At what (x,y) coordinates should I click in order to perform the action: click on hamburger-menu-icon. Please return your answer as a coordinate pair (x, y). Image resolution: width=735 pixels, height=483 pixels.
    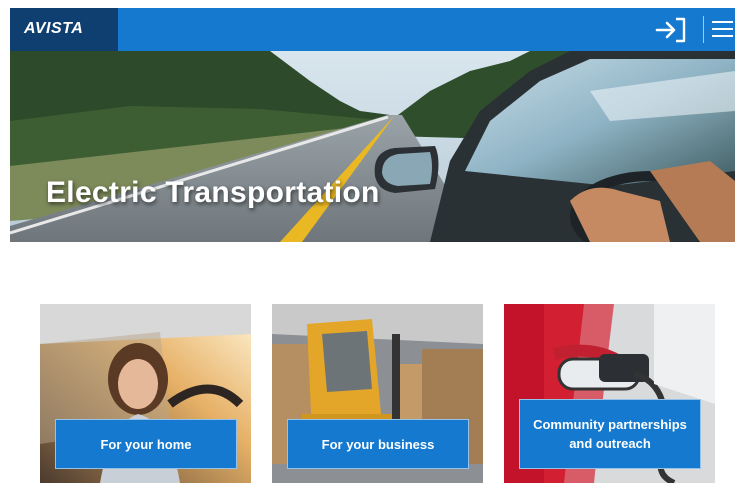
    Looking at the image, I should click on (722, 29).